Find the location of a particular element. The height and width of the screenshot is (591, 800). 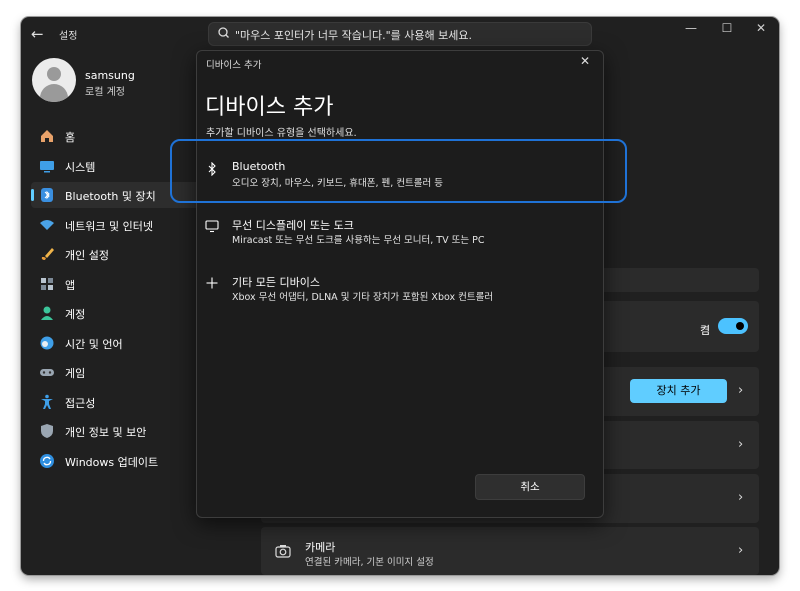

sidebar-item-label: 접근성 is located at coordinates (80, 403).